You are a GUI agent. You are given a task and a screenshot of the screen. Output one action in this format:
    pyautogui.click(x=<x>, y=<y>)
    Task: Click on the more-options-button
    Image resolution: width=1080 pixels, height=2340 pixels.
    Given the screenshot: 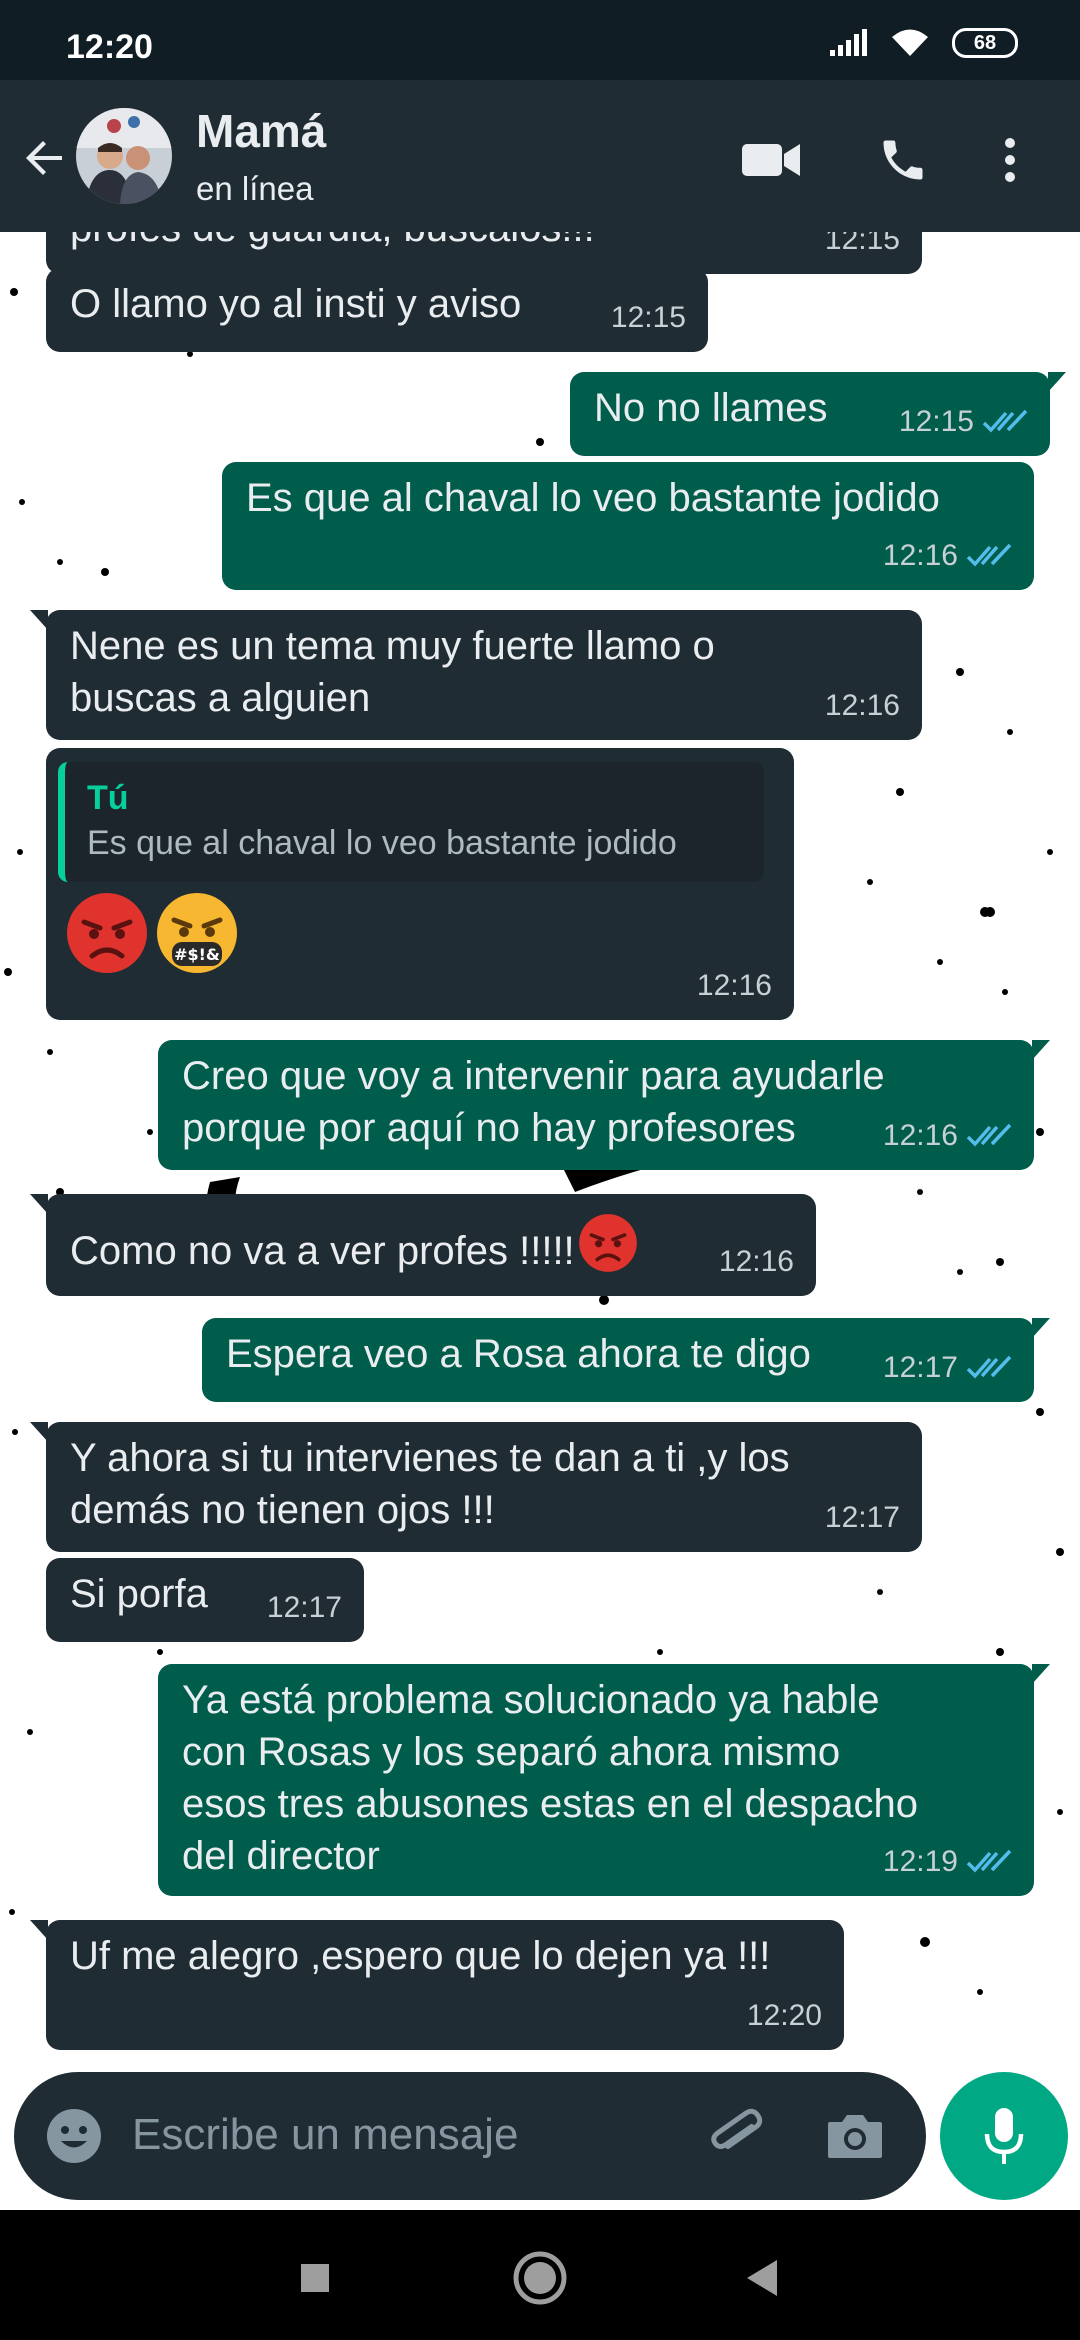 What is the action you would take?
    pyautogui.click(x=1010, y=160)
    